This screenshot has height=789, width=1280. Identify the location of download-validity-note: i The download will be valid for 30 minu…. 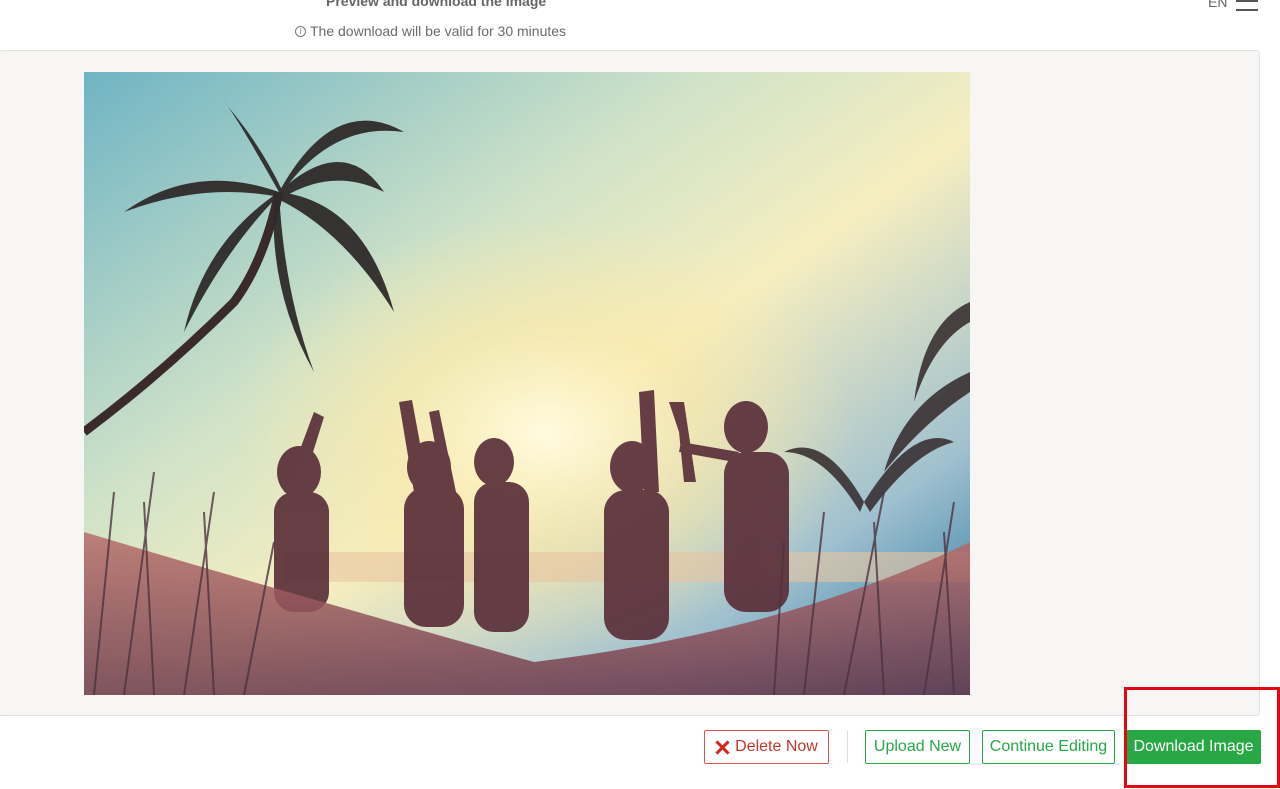
(430, 31).